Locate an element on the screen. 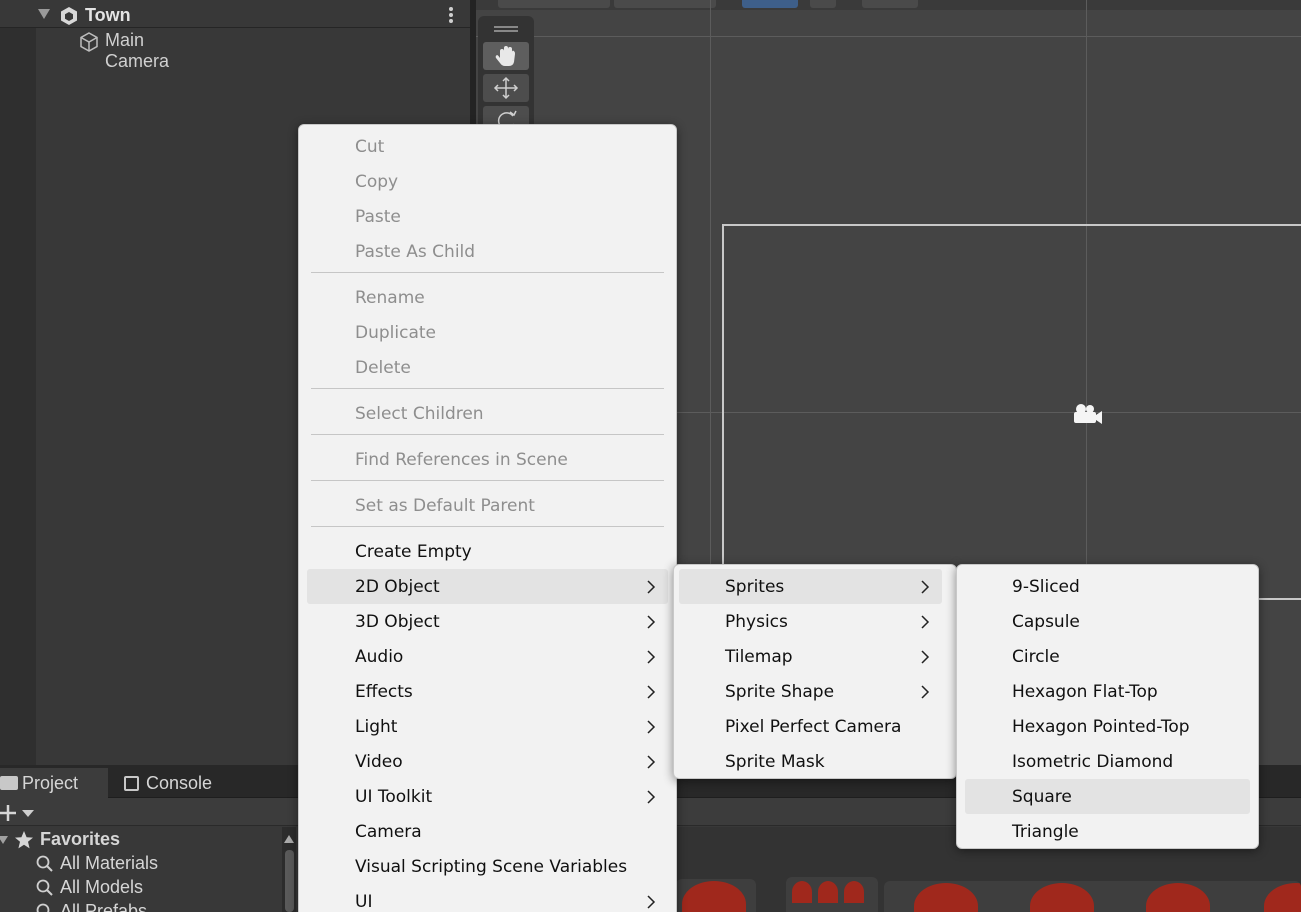 The image size is (1301, 912). scrollbar-thumb is located at coordinates (289, 881).